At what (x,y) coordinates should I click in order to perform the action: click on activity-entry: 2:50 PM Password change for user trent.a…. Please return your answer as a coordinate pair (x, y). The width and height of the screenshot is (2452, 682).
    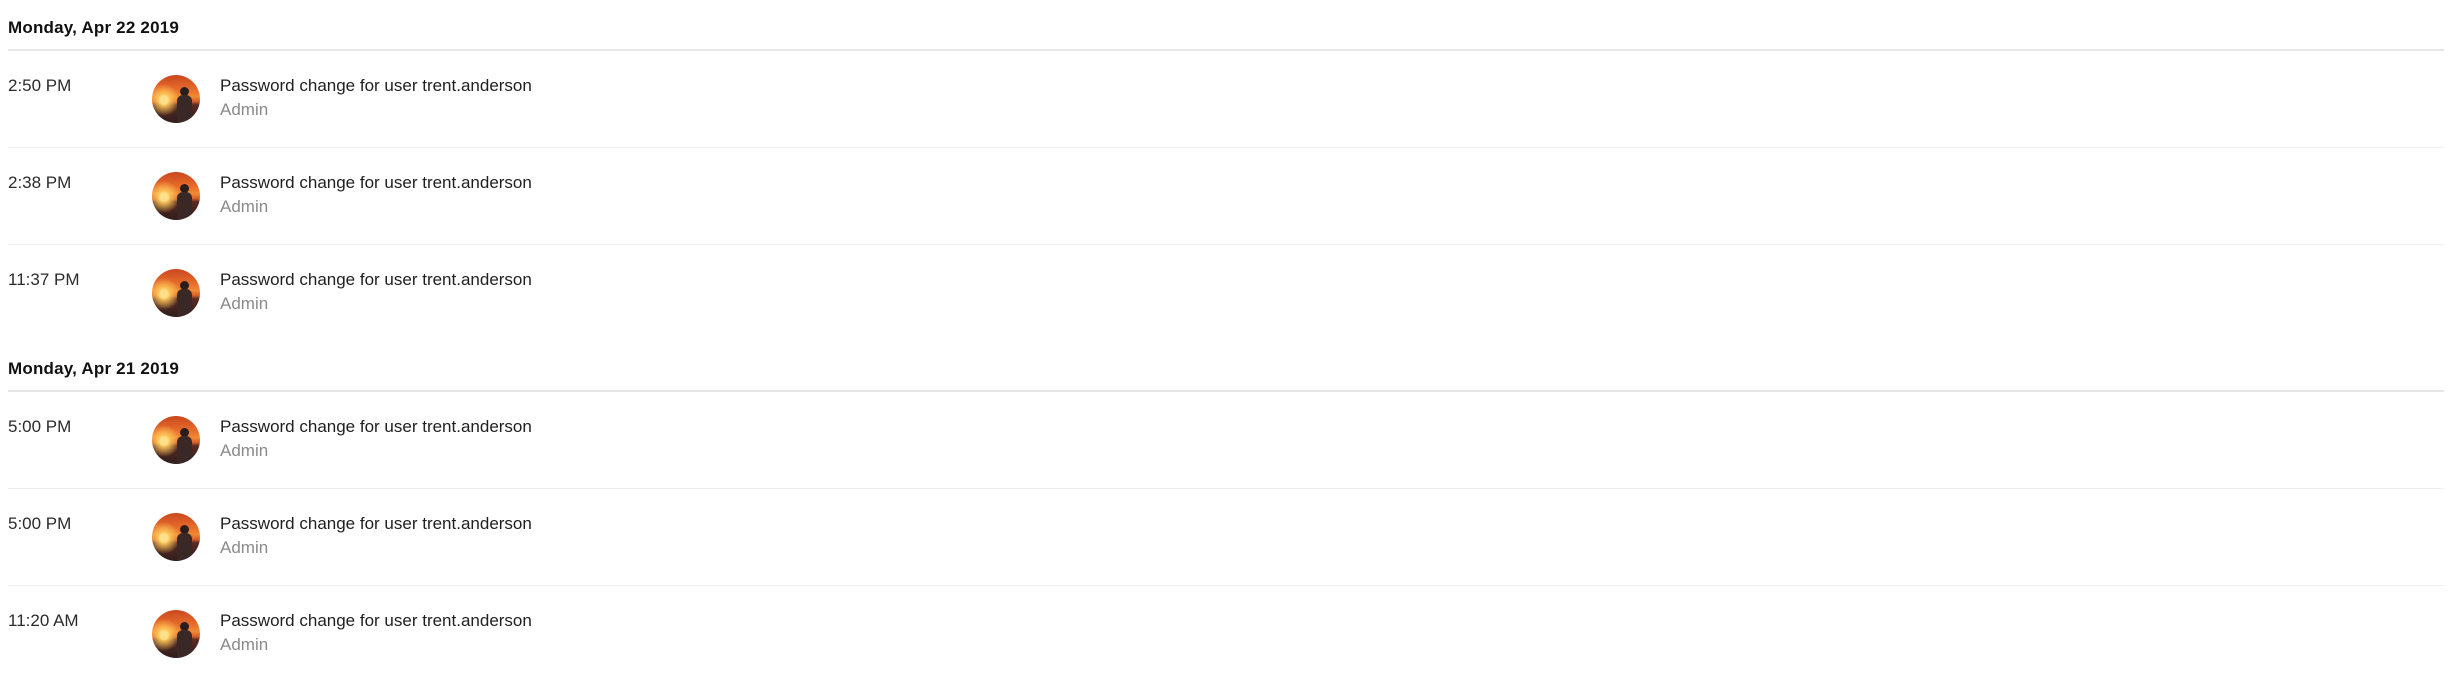
    Looking at the image, I should click on (1226, 99).